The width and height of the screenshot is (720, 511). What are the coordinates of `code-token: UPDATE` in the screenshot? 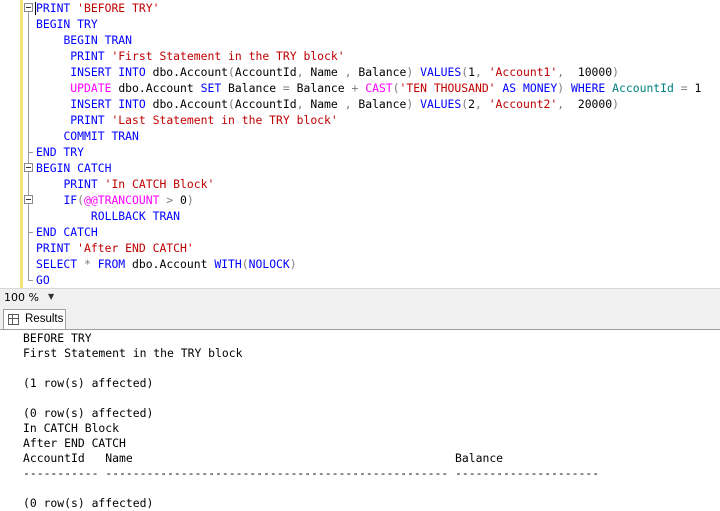 It's located at (94, 88).